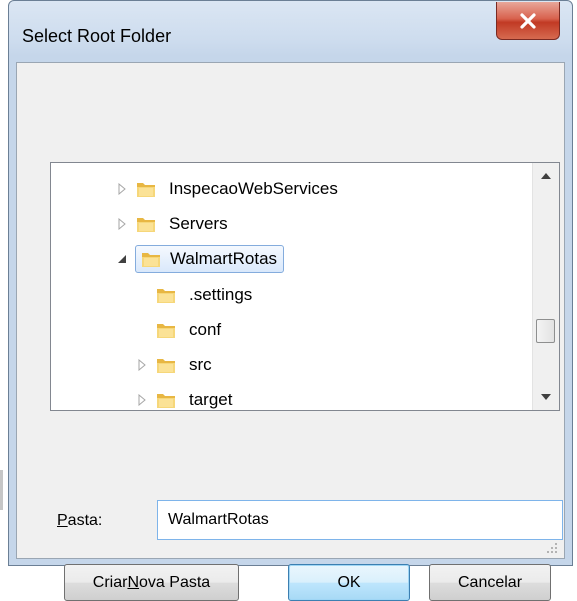 The width and height of the screenshot is (577, 601). I want to click on button-text: Cancelar, so click(490, 582).